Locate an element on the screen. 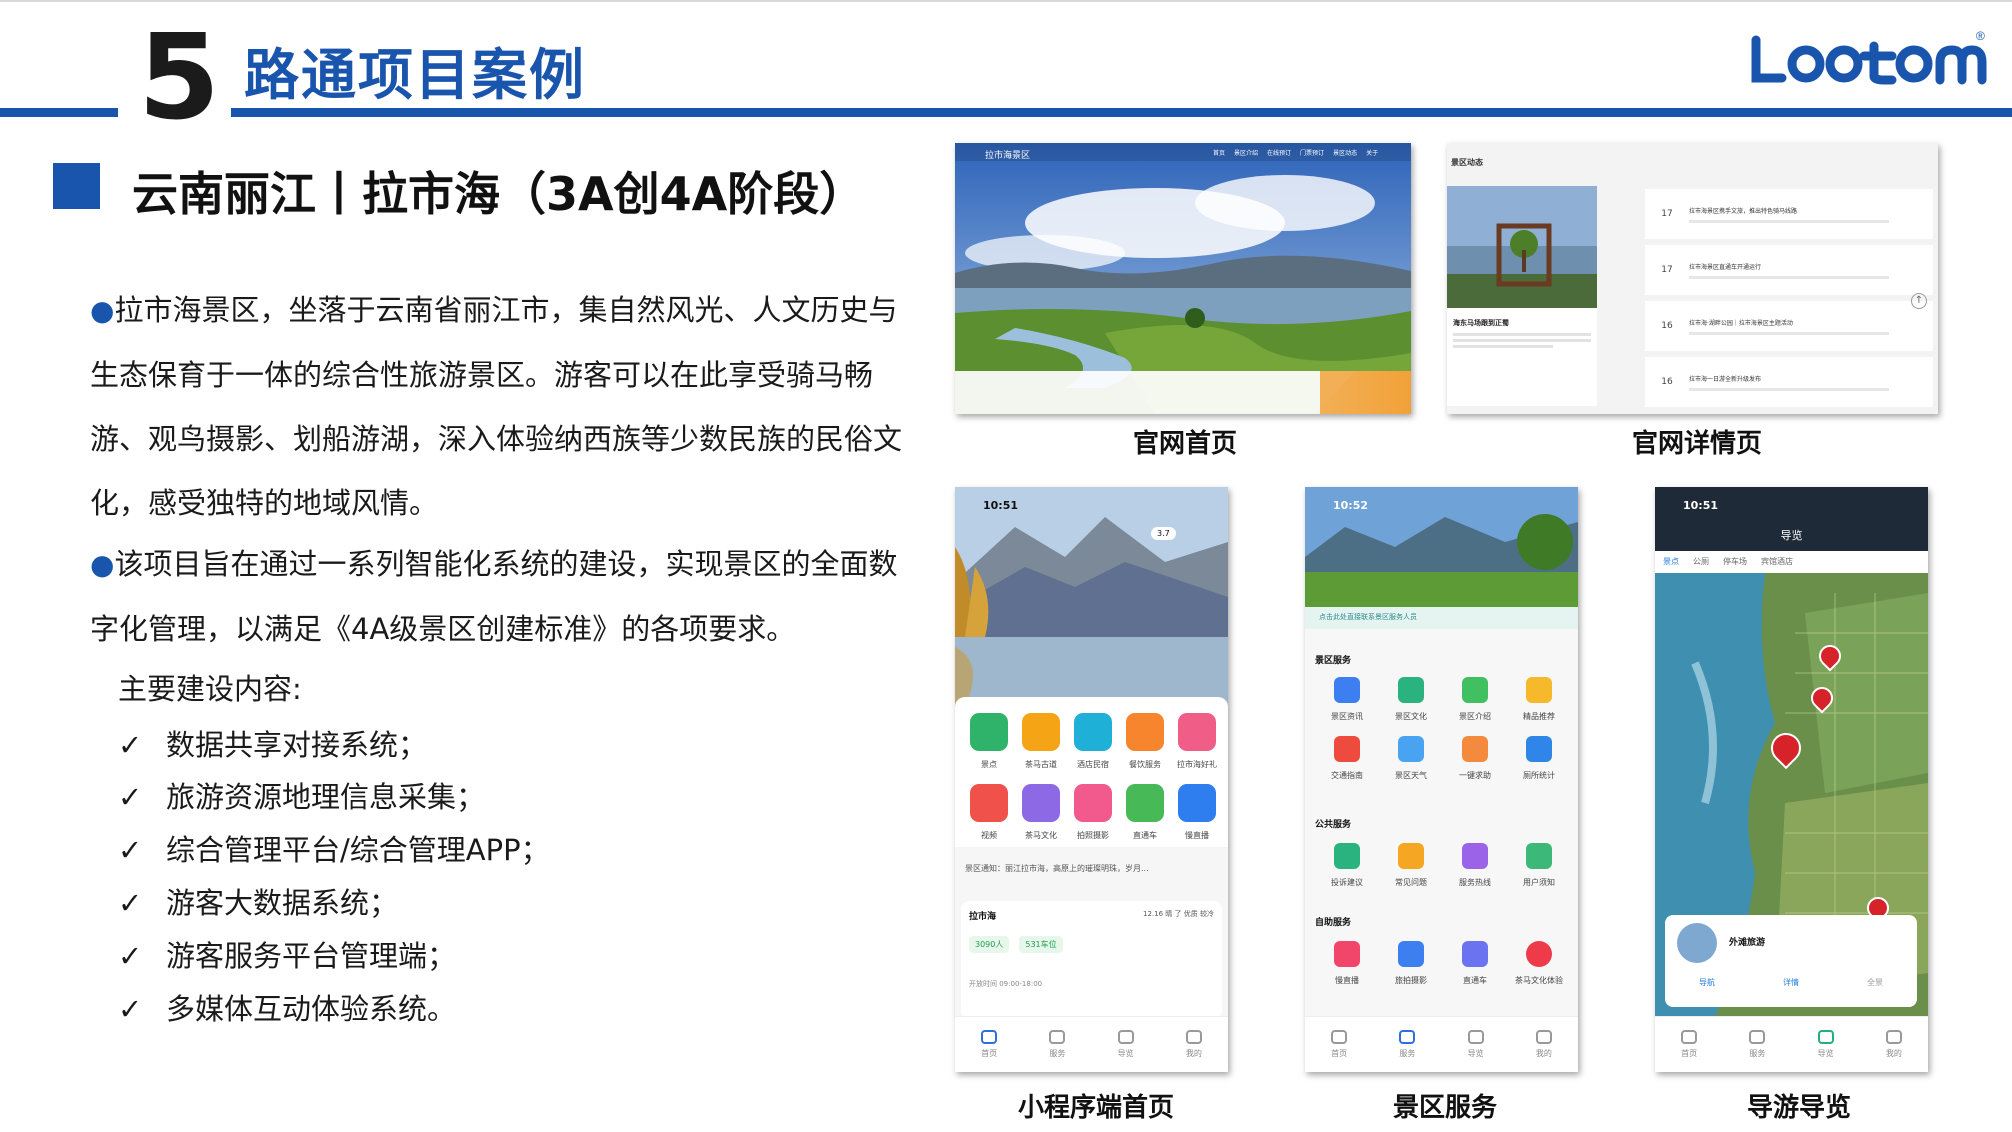 Image resolution: width=2012 pixels, height=1132 pixels. detail-button: 详情 is located at coordinates (1791, 982).